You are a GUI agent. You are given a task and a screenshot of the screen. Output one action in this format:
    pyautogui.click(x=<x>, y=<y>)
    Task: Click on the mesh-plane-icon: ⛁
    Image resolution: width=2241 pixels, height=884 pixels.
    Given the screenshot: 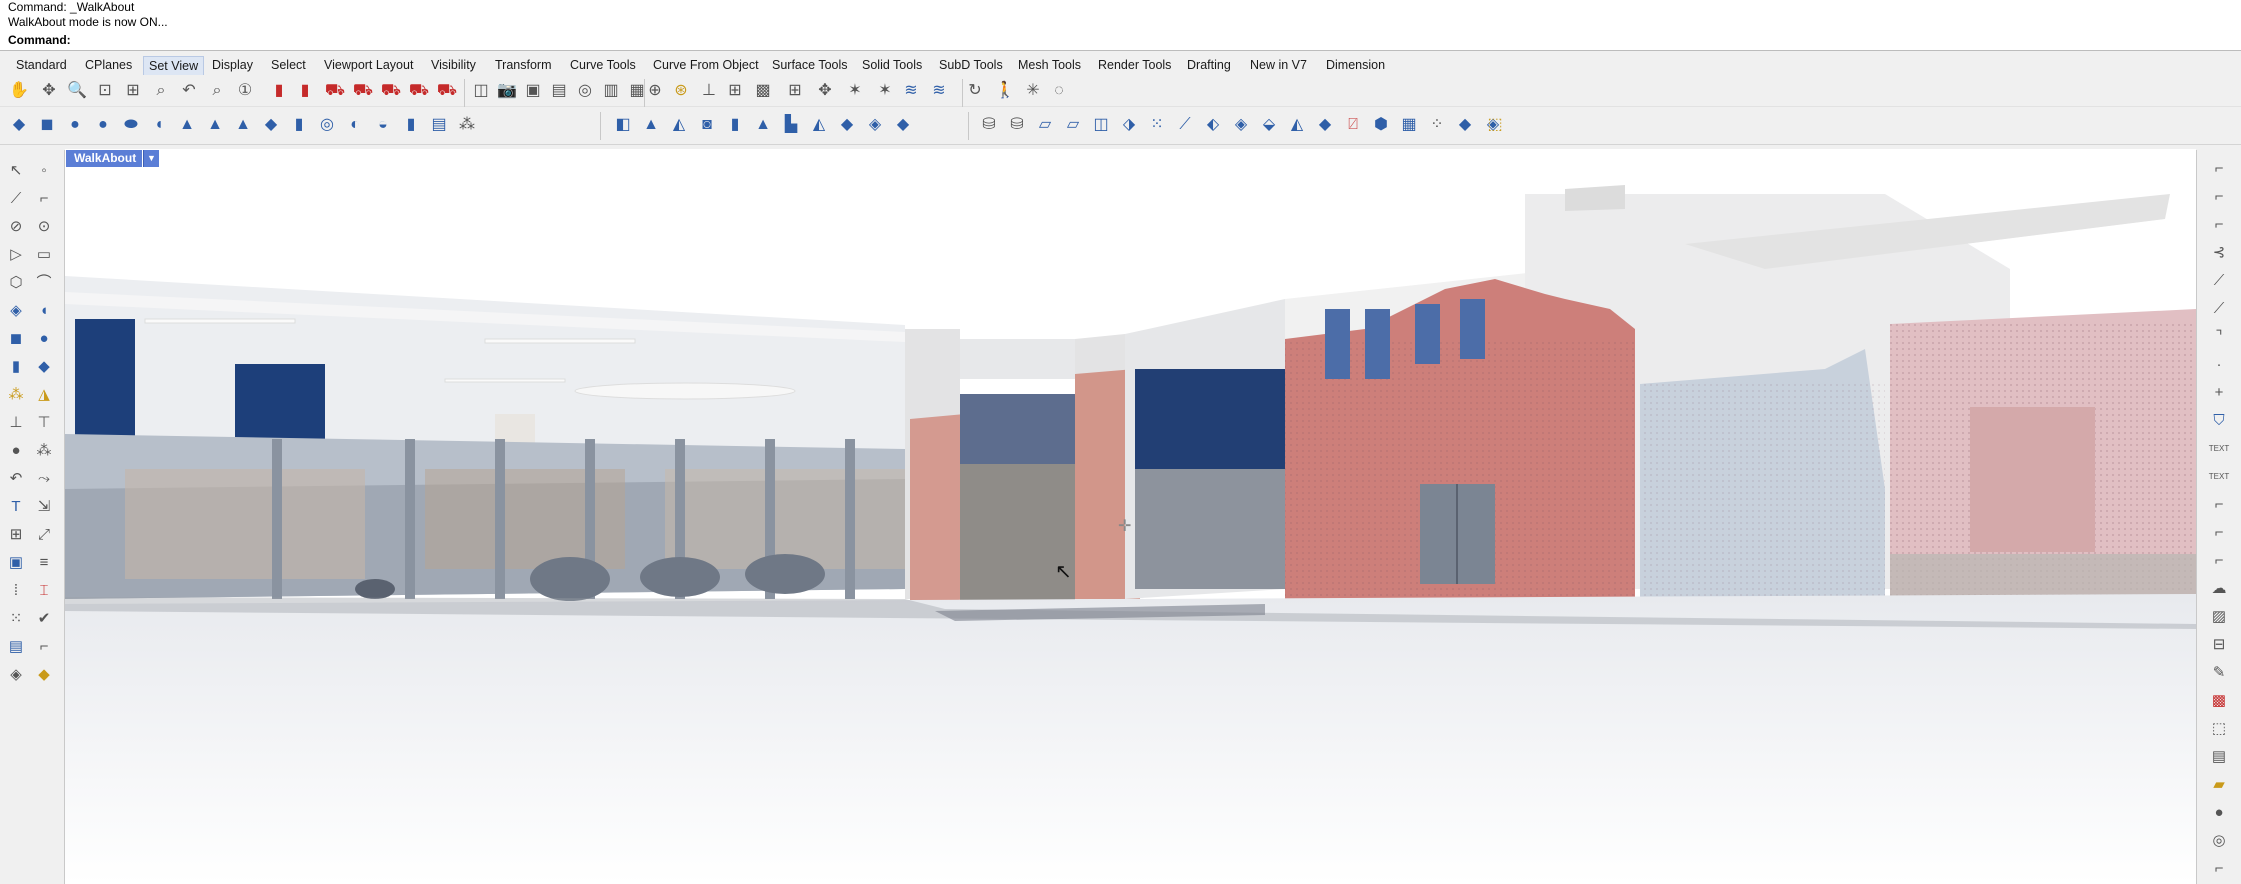 What is the action you would take?
    pyautogui.click(x=1017, y=125)
    